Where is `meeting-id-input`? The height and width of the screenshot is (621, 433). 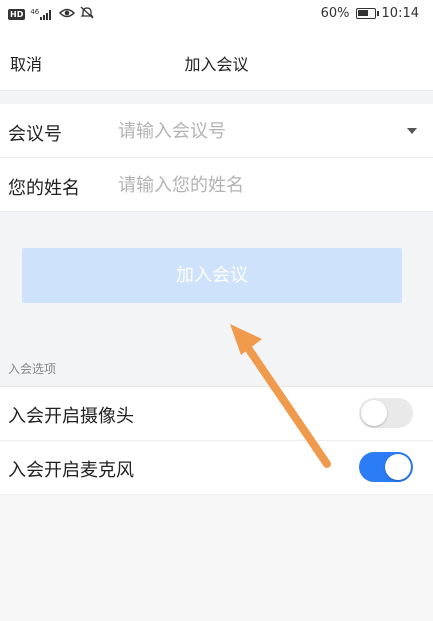
meeting-id-input is located at coordinates (253, 131).